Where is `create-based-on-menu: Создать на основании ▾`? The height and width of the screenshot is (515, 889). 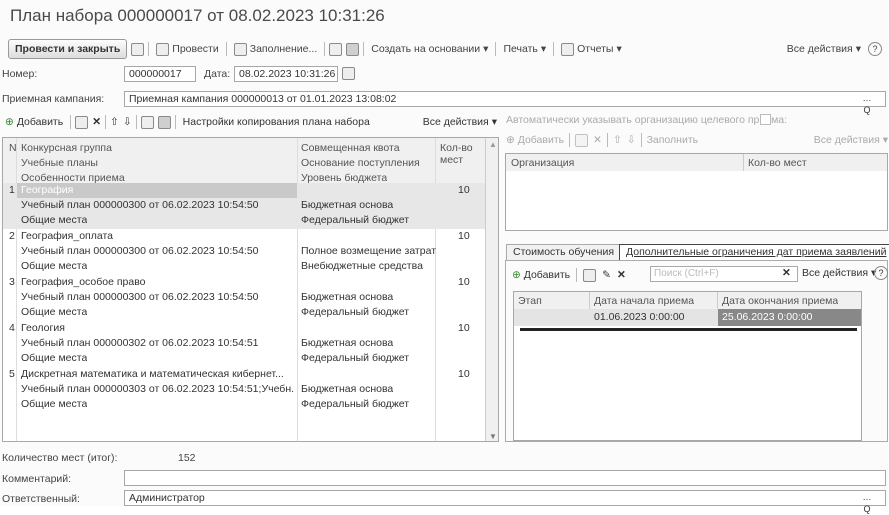
create-based-on-menu: Создать на основании ▾ is located at coordinates (429, 49).